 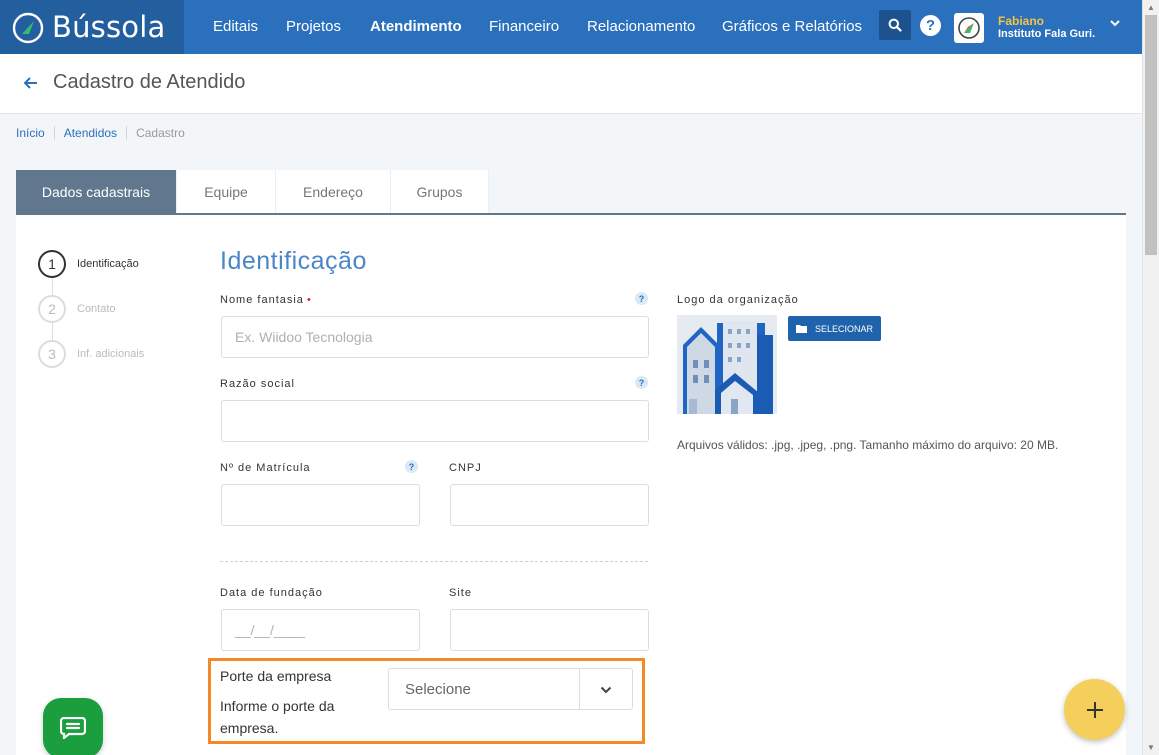 What do you see at coordinates (434, 561) in the screenshot?
I see `section-divider` at bounding box center [434, 561].